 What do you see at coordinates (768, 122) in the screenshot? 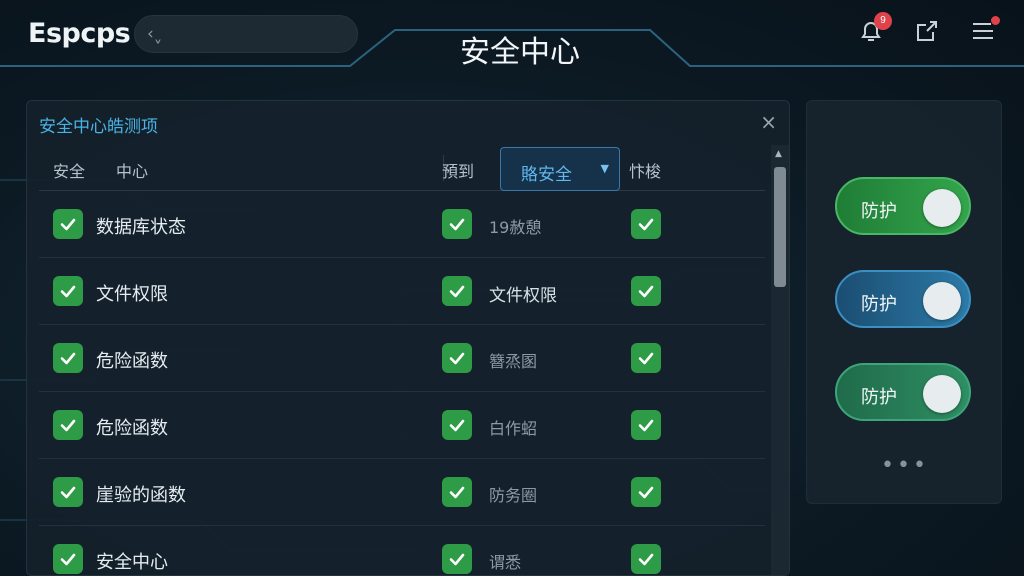
I see `close-icon: ×` at bounding box center [768, 122].